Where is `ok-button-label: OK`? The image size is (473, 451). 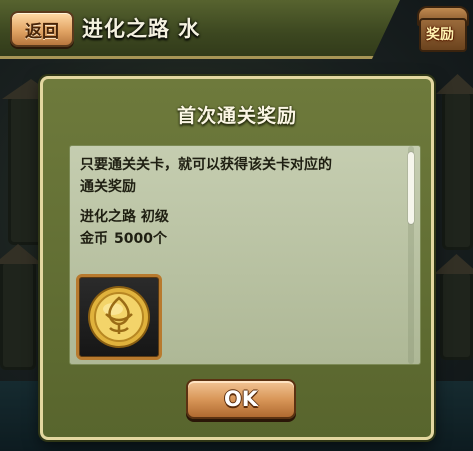 ok-button-label: OK is located at coordinates (241, 399).